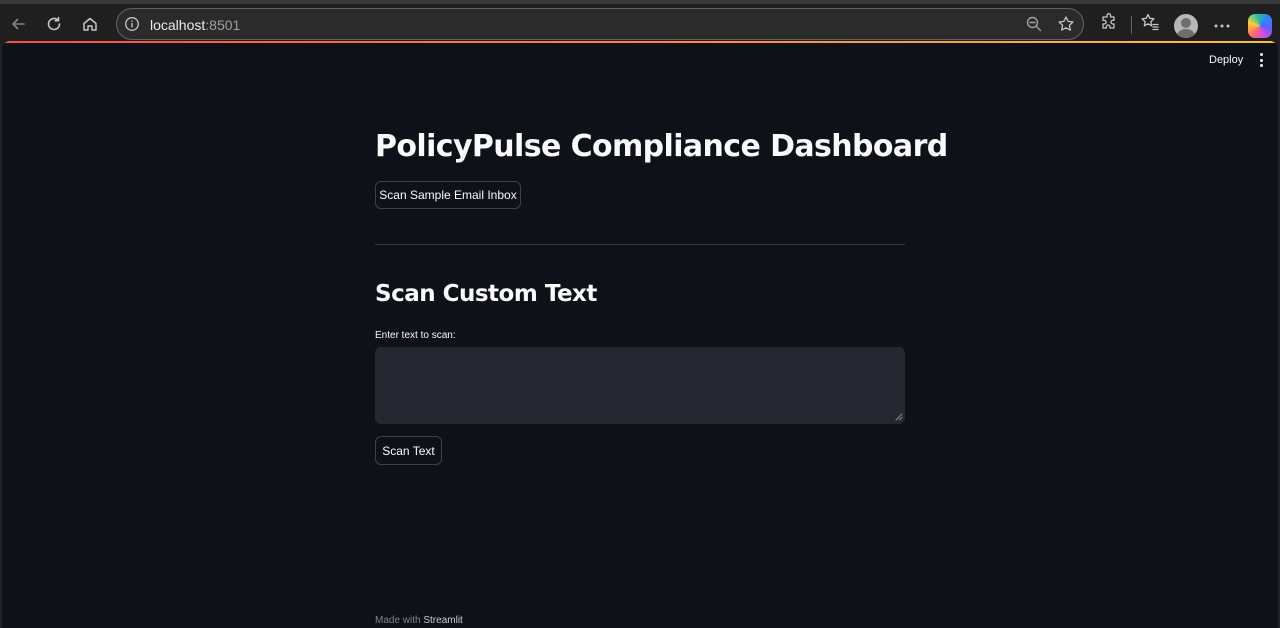 This screenshot has height=628, width=1280. Describe the element at coordinates (1066, 24) in the screenshot. I see `favorite-star-icon` at that location.